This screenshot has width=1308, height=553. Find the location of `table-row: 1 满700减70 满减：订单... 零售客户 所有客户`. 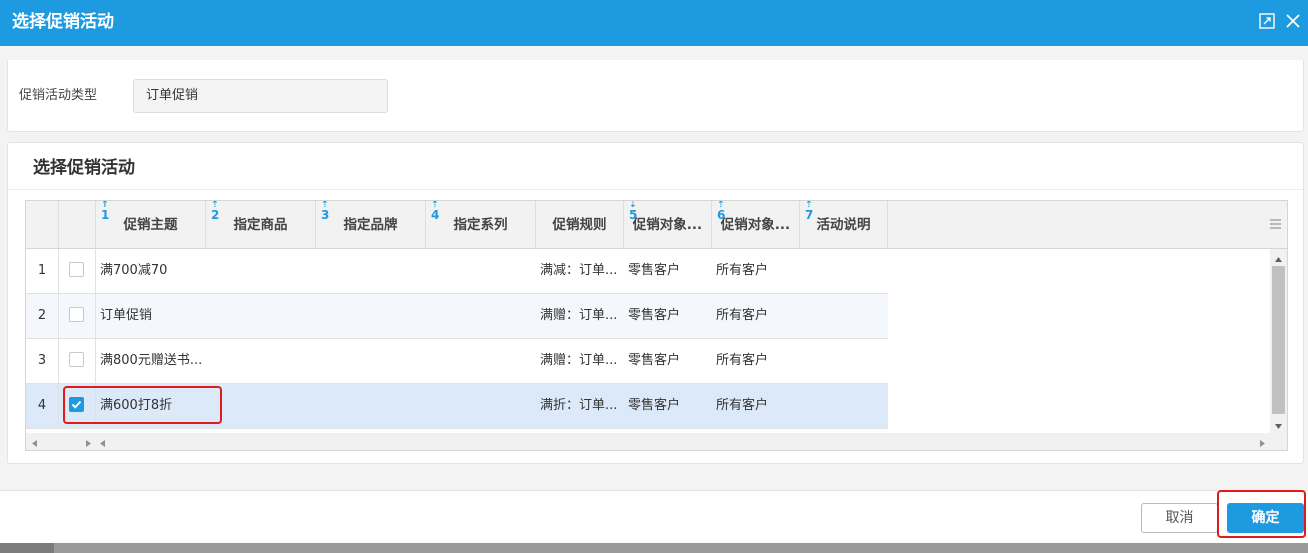

table-row: 1 满700减70 满减：订单... 零售客户 所有客户 is located at coordinates (457, 271).